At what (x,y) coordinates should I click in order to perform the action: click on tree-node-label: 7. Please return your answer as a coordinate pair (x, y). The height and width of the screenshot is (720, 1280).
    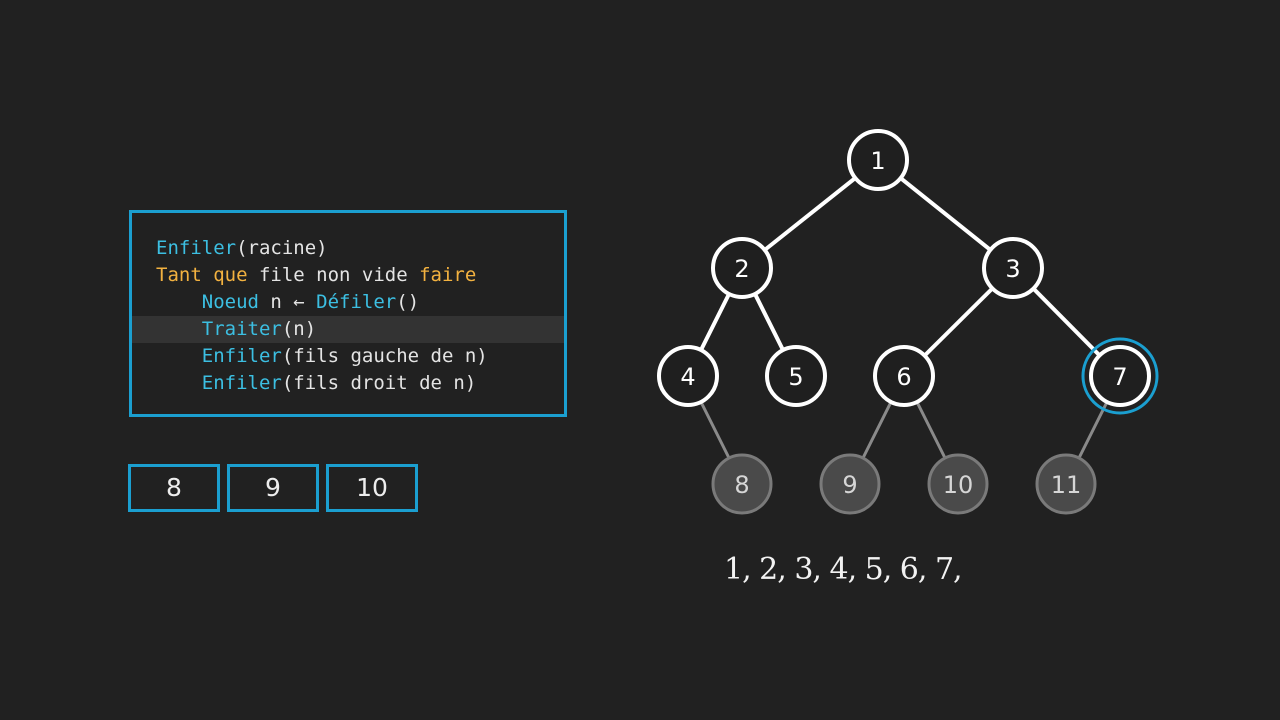
    Looking at the image, I should click on (1119, 377).